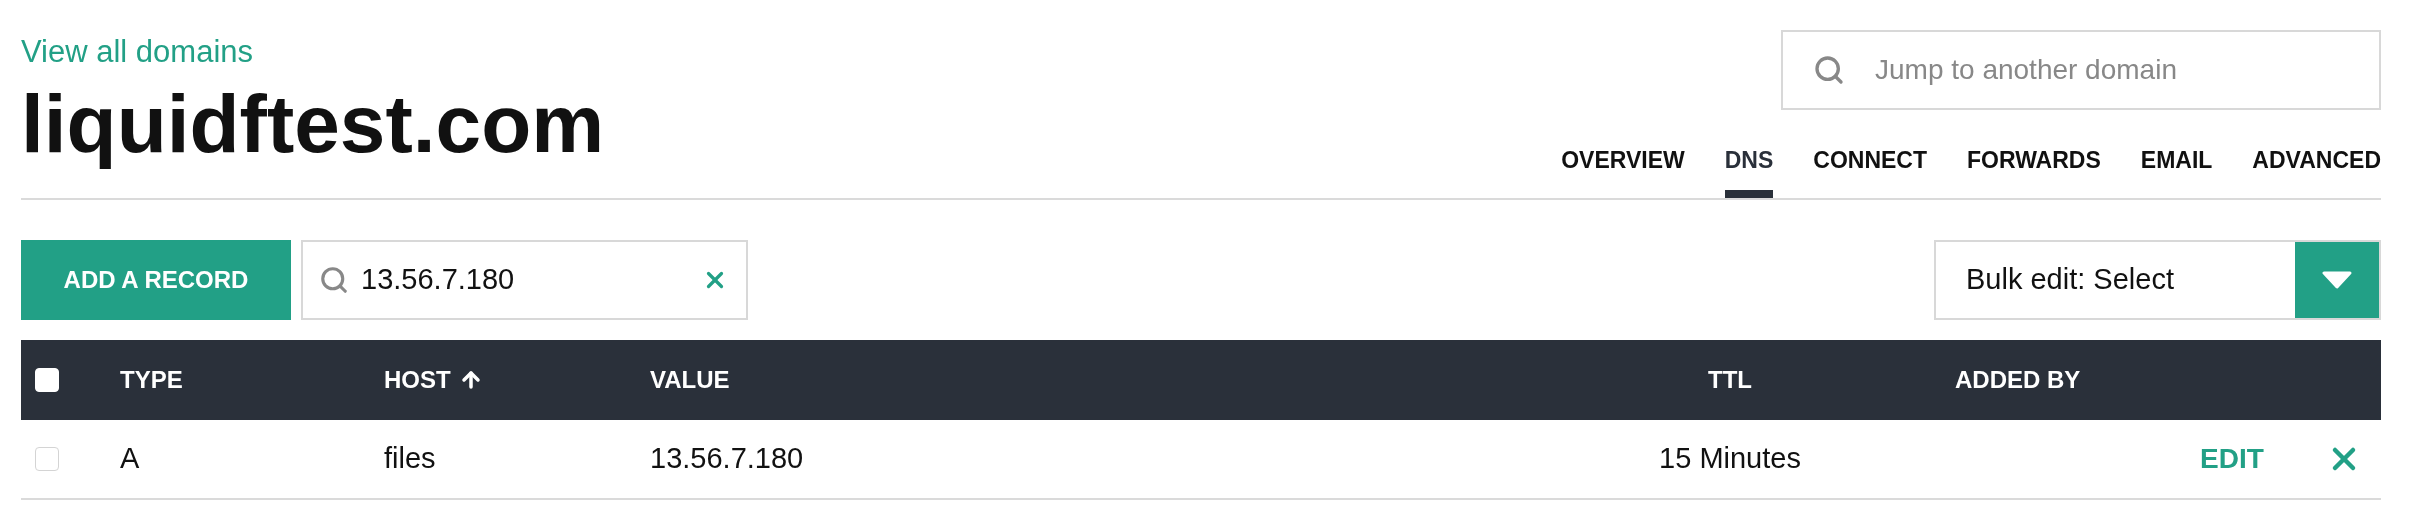 This screenshot has height=532, width=2434. I want to click on column-header: TYPE, so click(252, 380).